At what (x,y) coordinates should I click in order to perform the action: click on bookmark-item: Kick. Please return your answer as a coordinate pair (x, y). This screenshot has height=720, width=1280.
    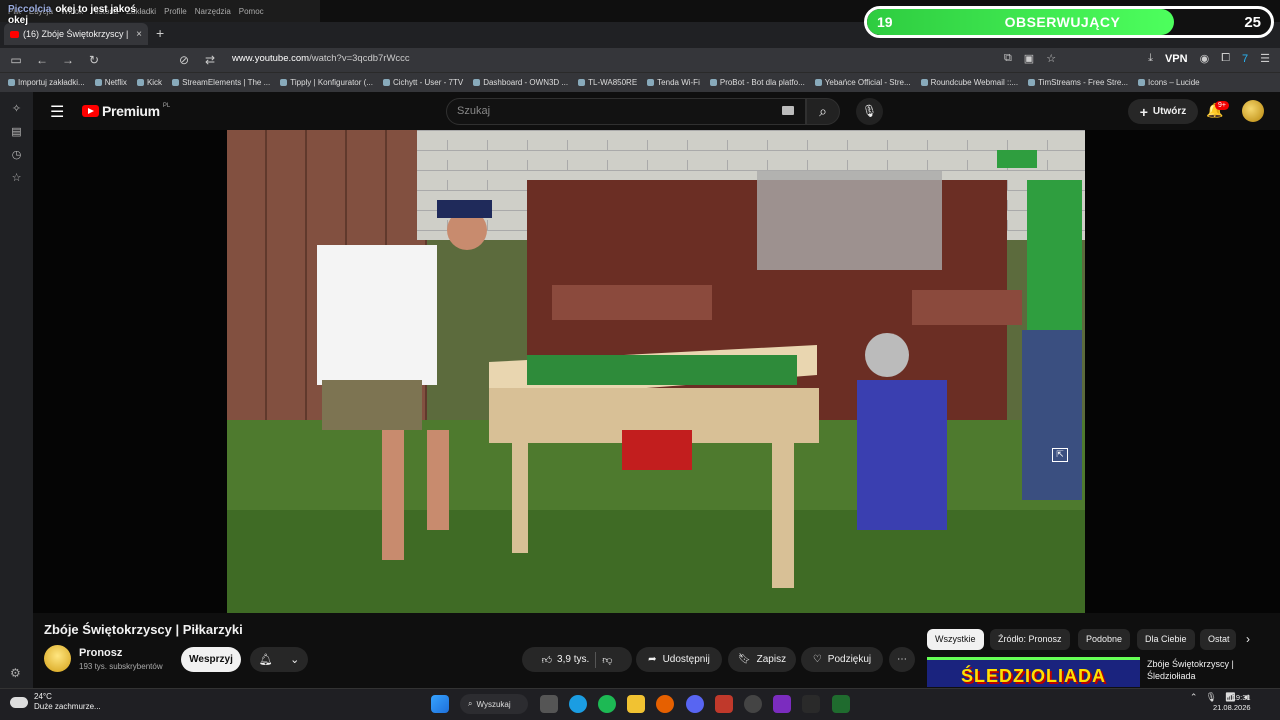
    Looking at the image, I should click on (149, 82).